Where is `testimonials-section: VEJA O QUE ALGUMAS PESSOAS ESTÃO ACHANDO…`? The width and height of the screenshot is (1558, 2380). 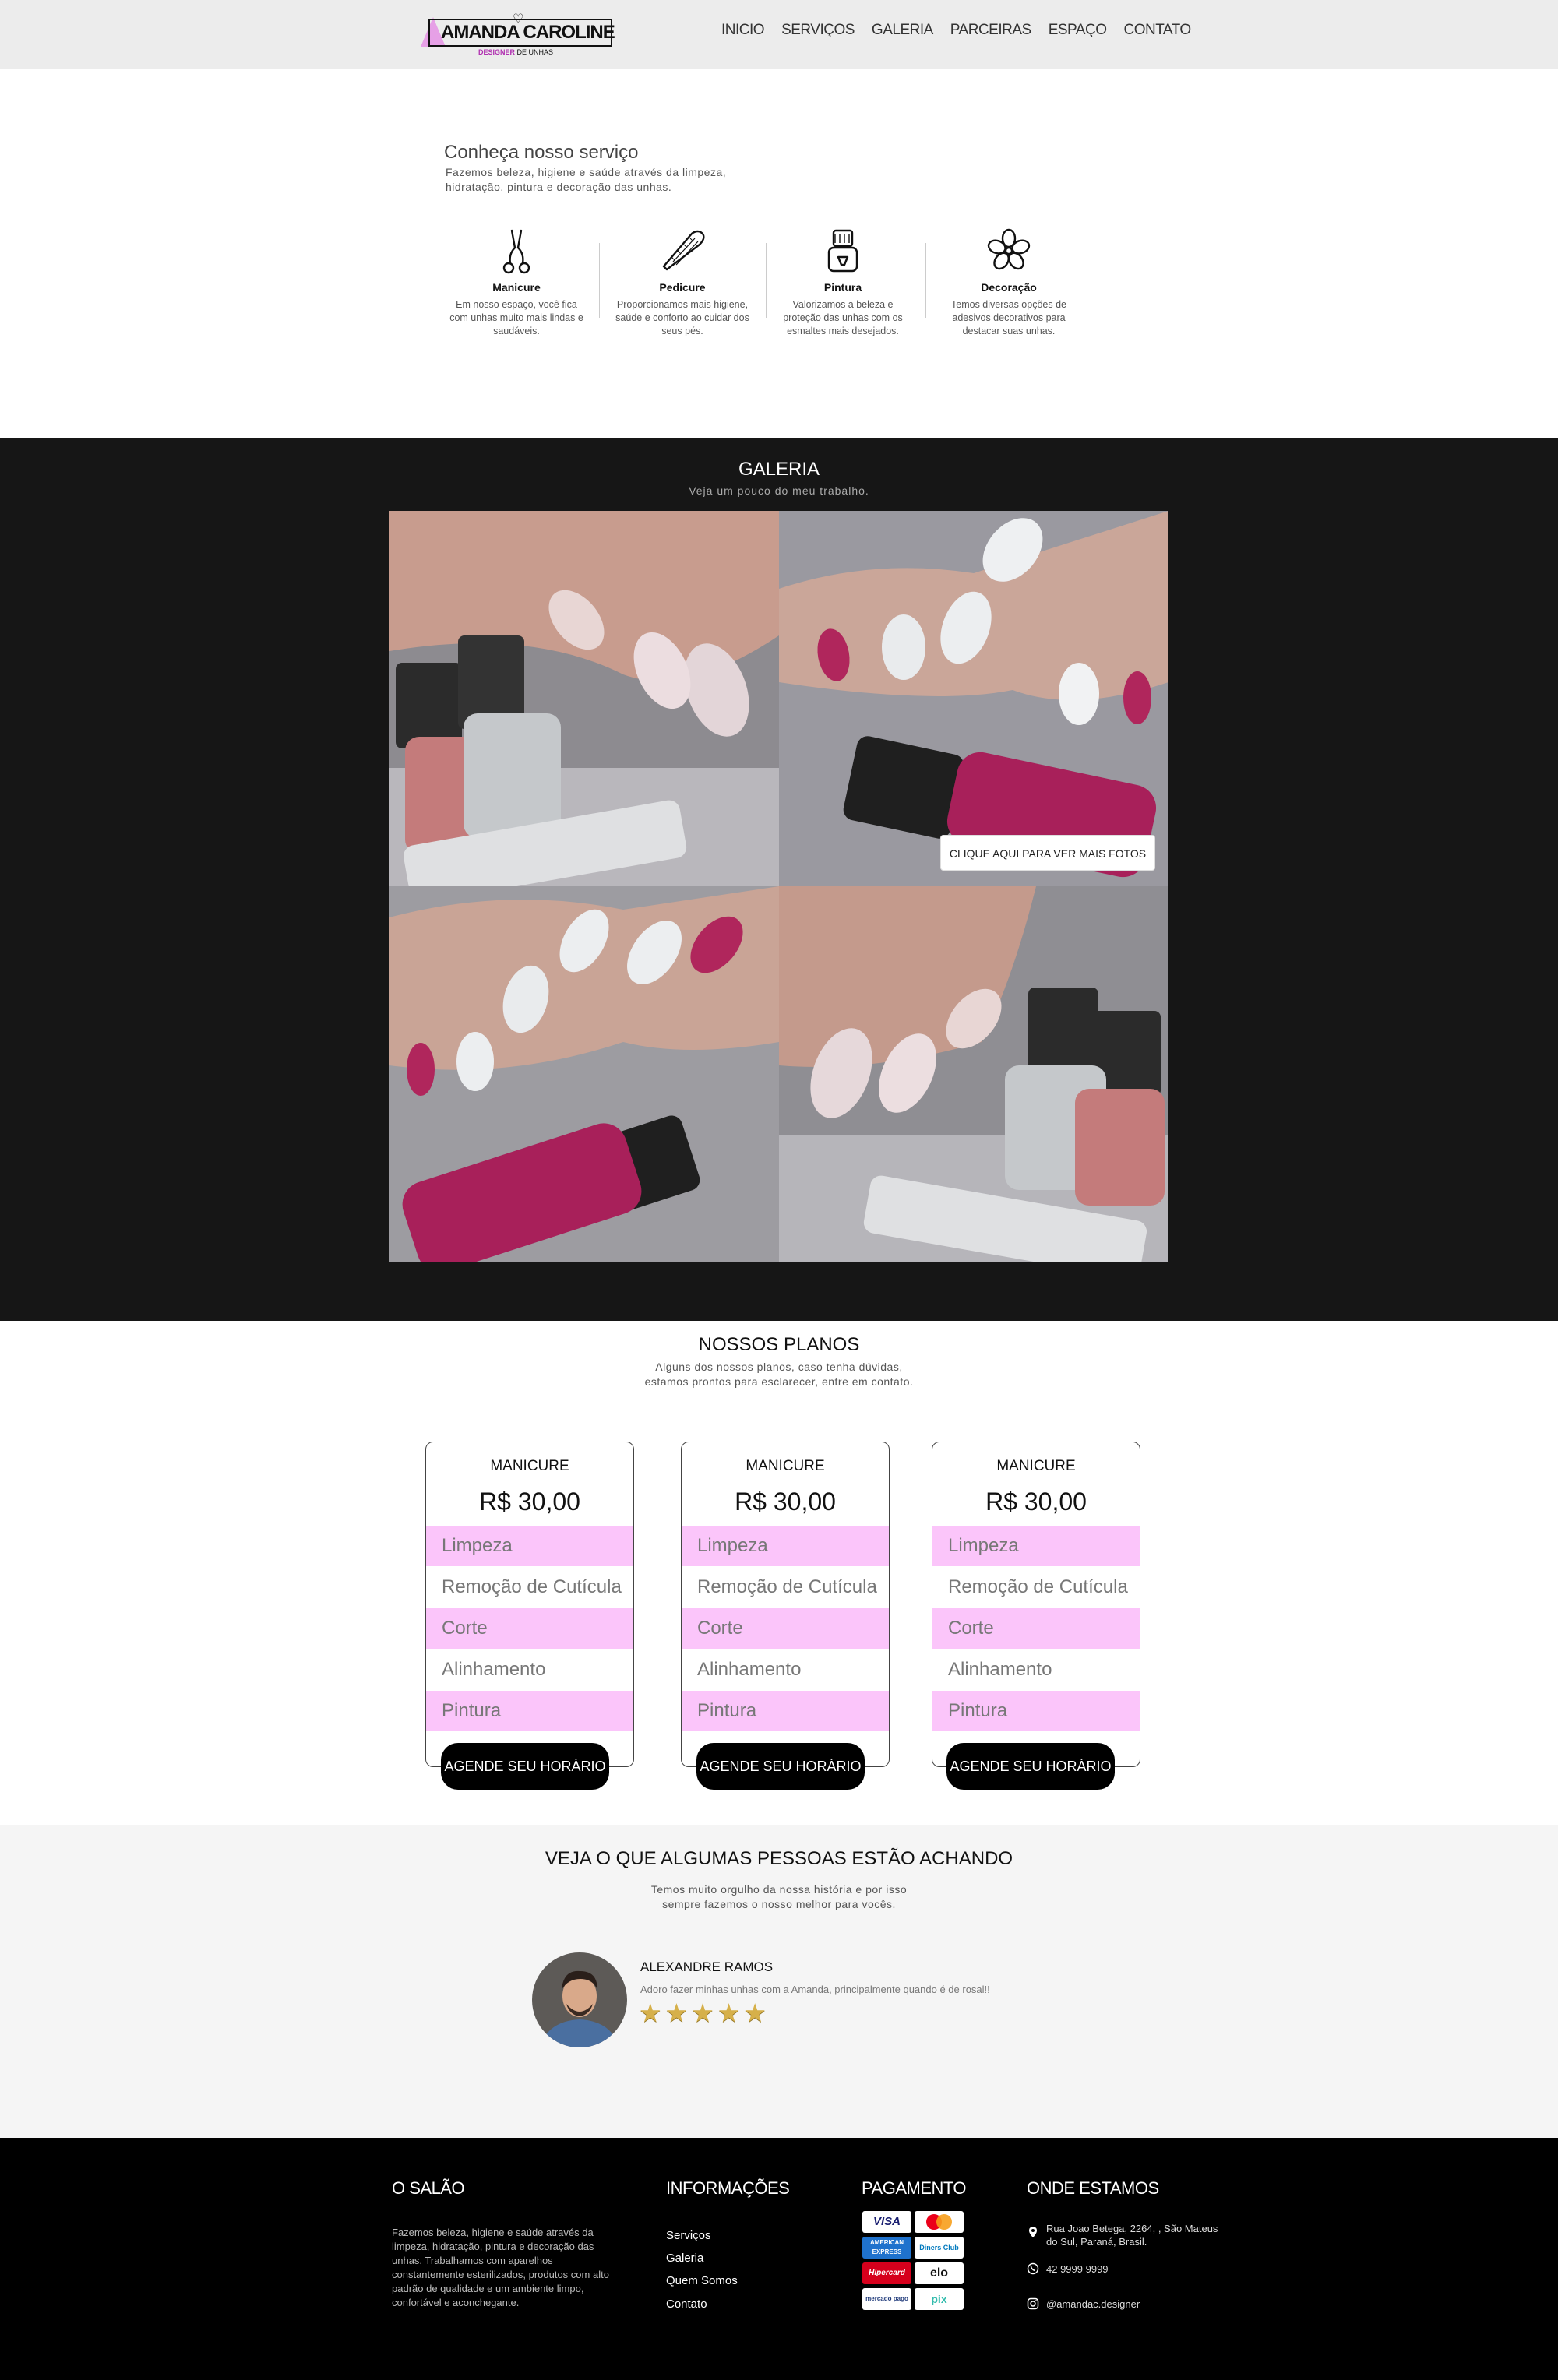 testimonials-section: VEJA O QUE ALGUMAS PESSOAS ESTÃO ACHANDO… is located at coordinates (779, 1981).